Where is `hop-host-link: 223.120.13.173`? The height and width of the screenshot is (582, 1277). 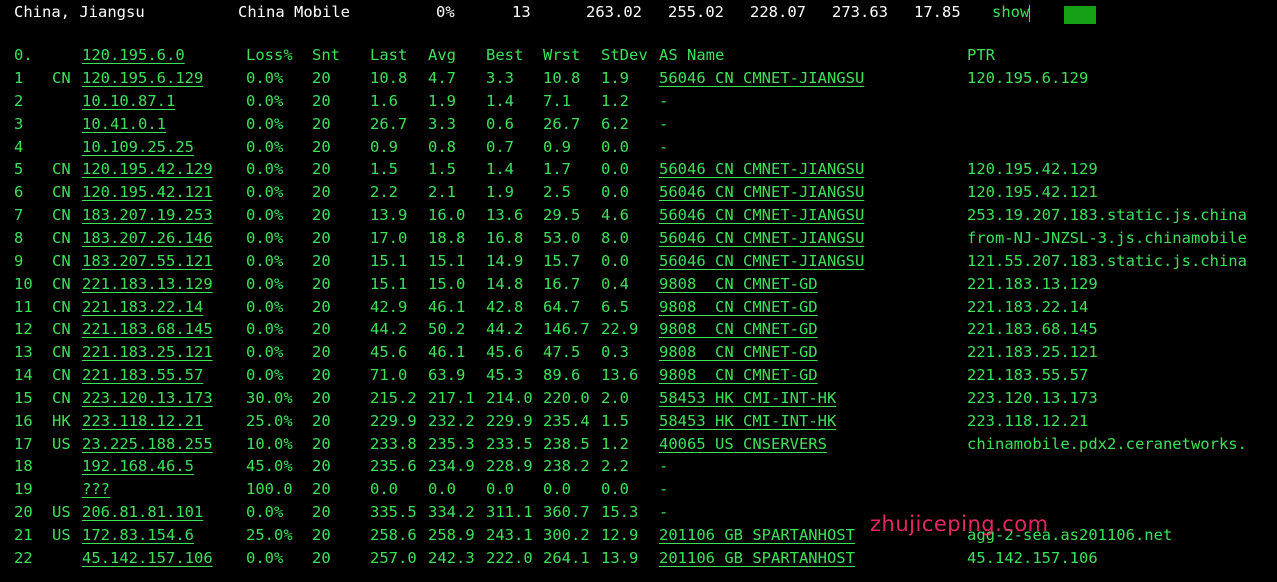 hop-host-link: 223.120.13.173 is located at coordinates (147, 398).